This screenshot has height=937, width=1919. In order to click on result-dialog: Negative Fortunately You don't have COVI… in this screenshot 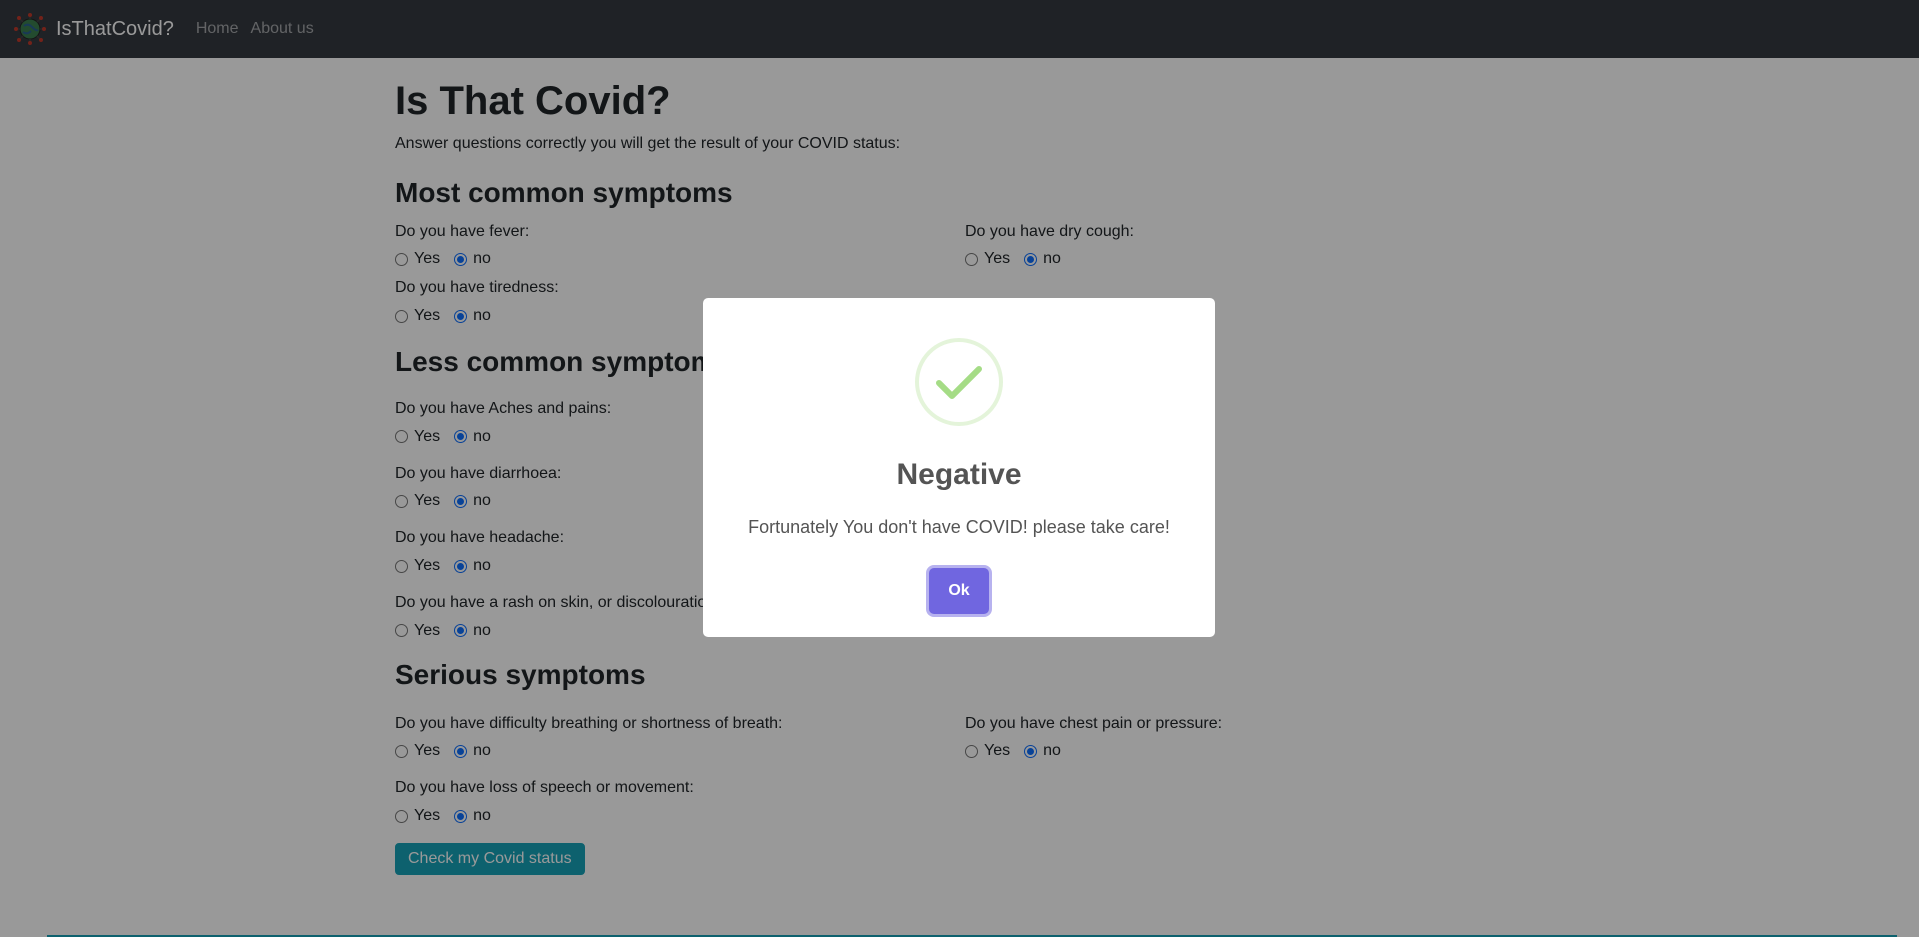, I will do `click(959, 467)`.